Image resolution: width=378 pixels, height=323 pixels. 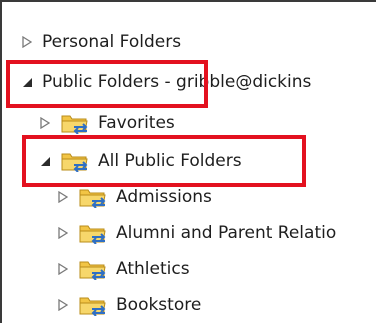 I want to click on tree-item-label: Personal Folders, so click(x=112, y=42).